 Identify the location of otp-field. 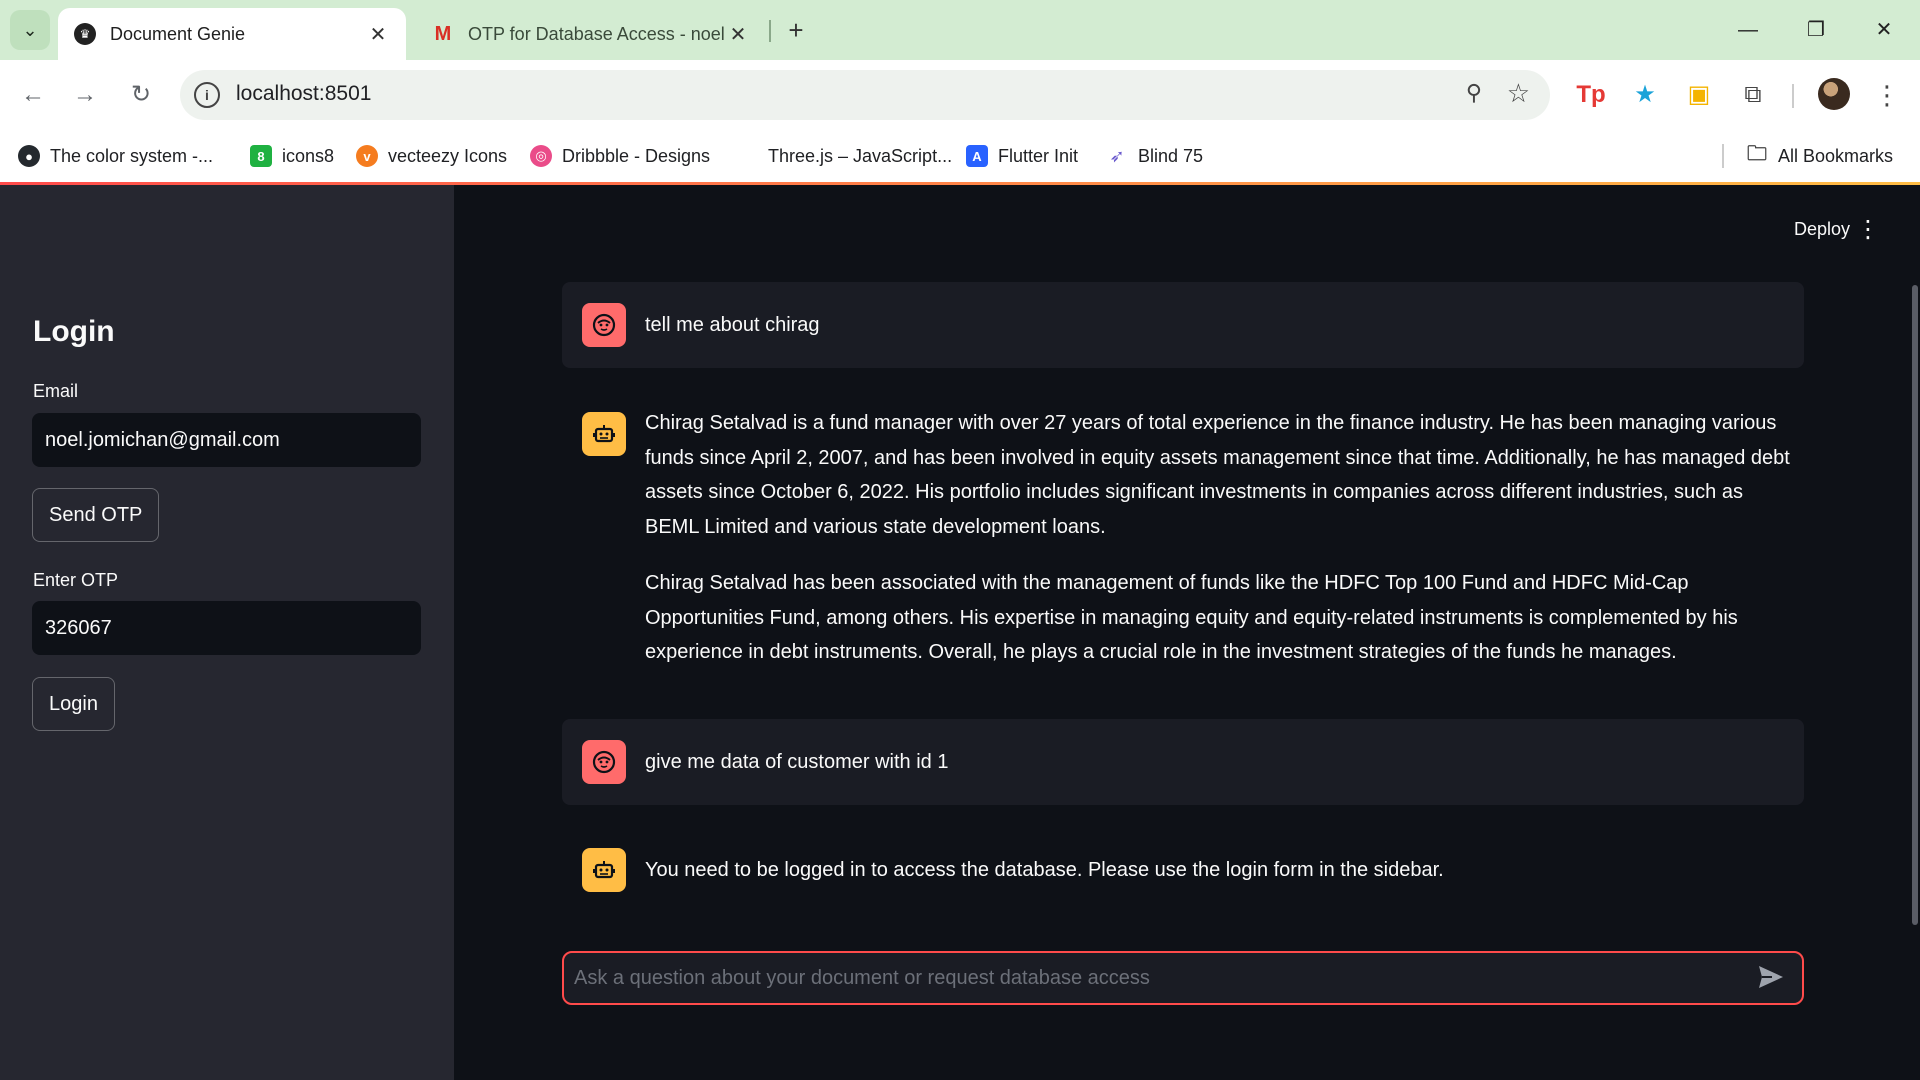
(226, 628).